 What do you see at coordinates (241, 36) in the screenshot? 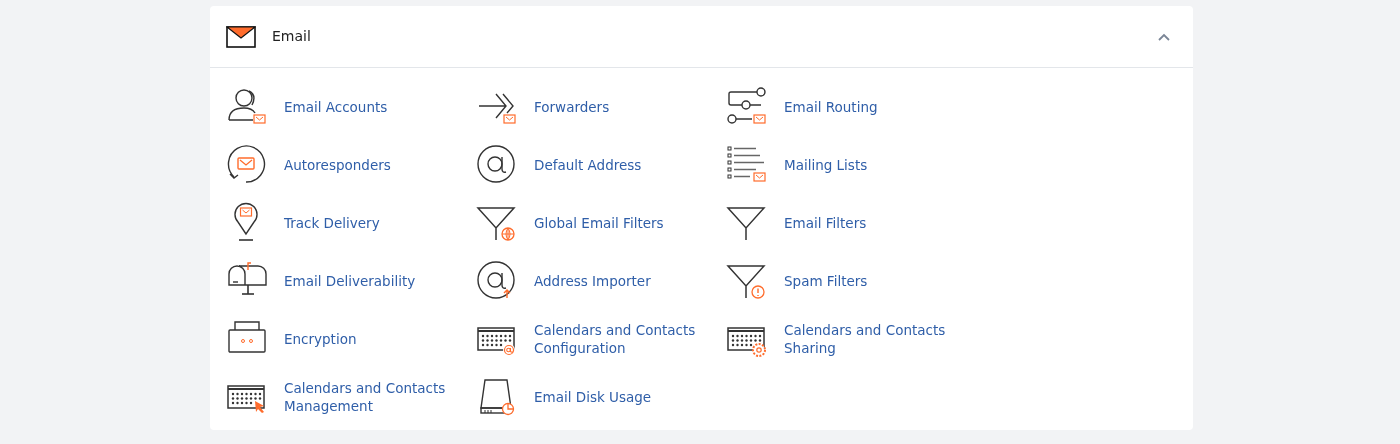
I see `envelope-icon` at bounding box center [241, 36].